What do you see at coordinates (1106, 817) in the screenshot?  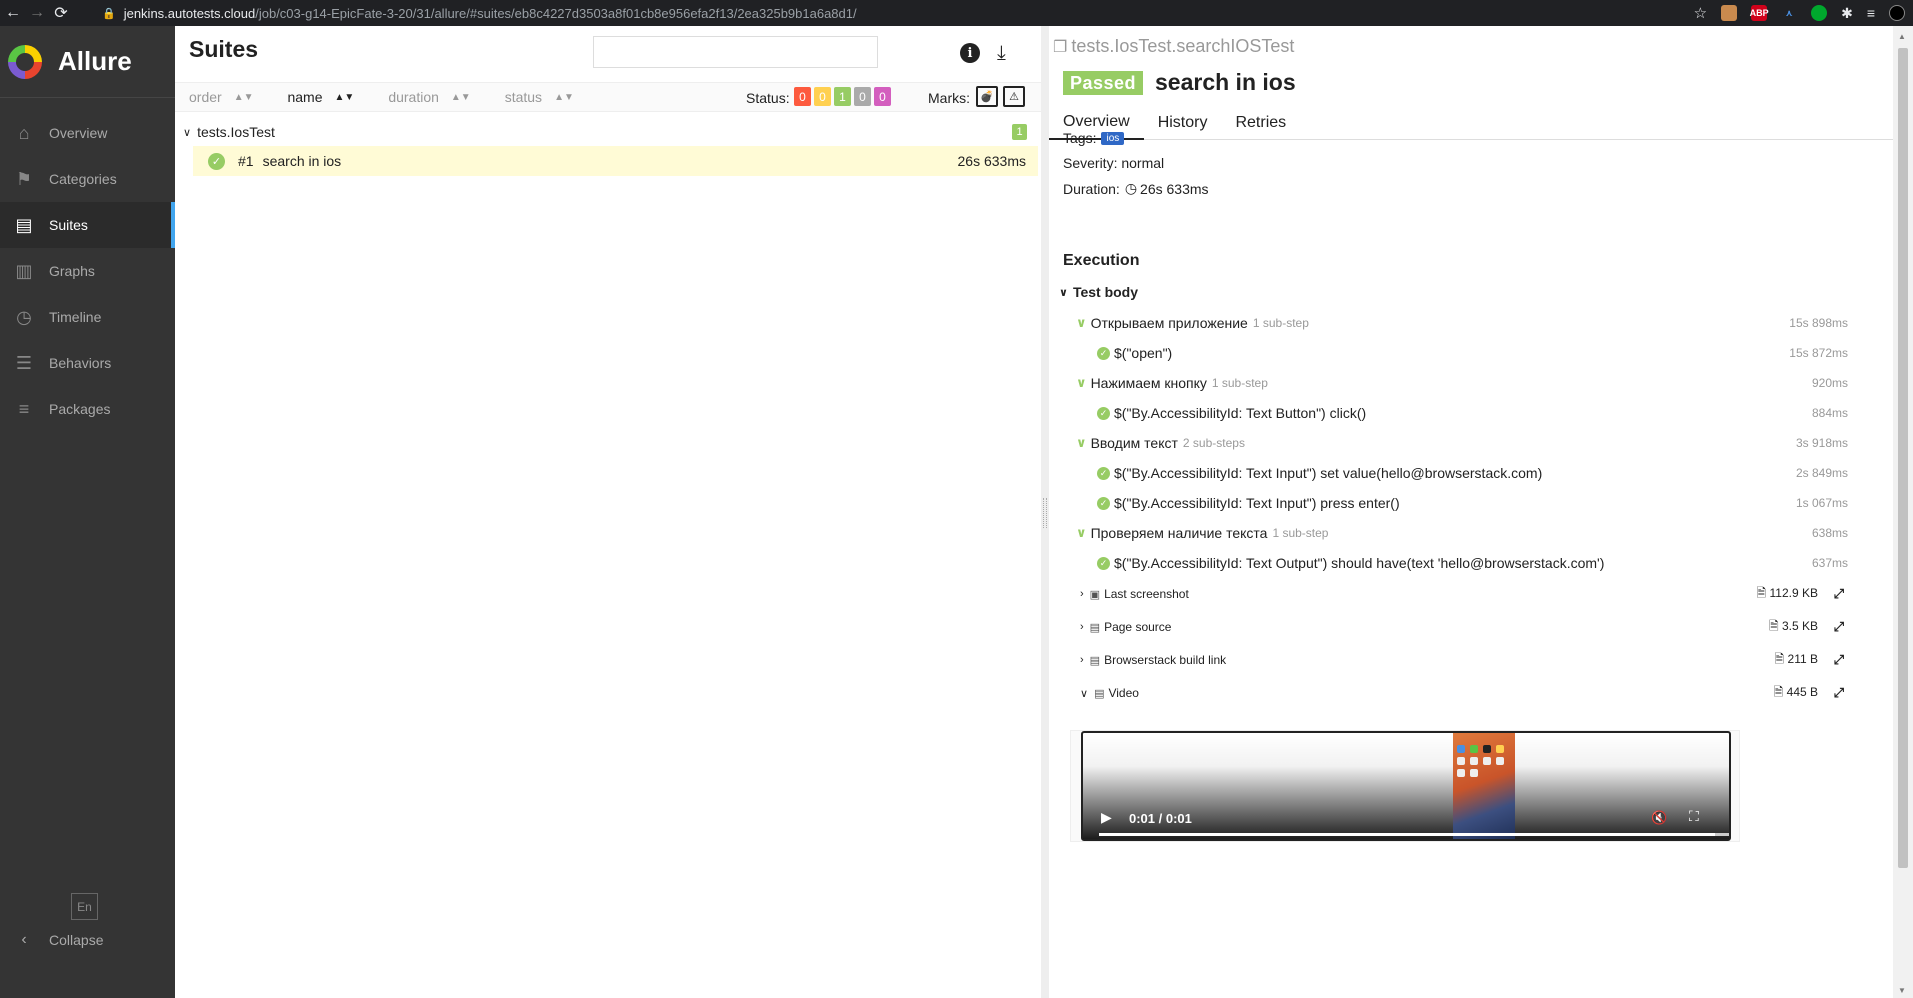 I see `play-icon: ▶` at bounding box center [1106, 817].